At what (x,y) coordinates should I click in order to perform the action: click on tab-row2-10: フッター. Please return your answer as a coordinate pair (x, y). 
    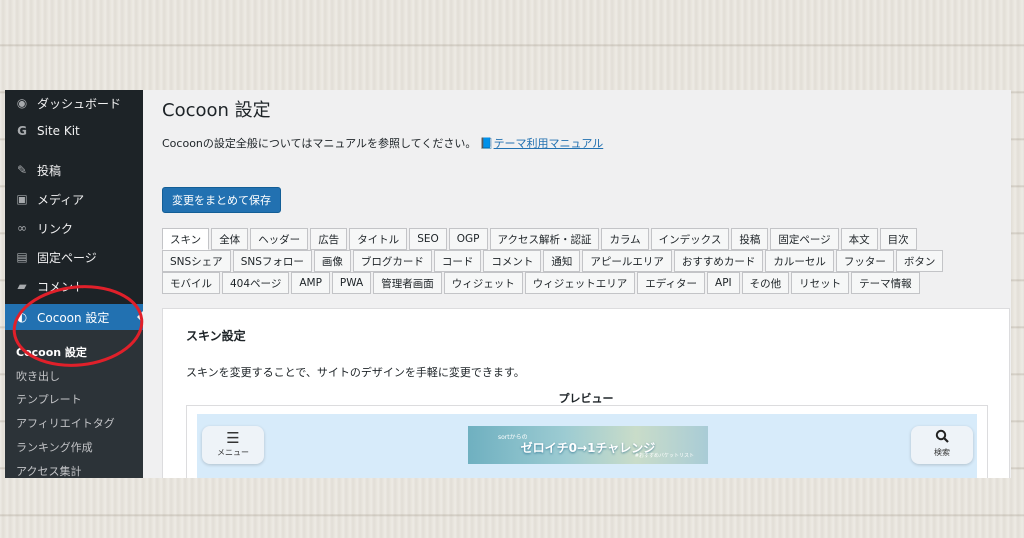
    Looking at the image, I should click on (864, 261).